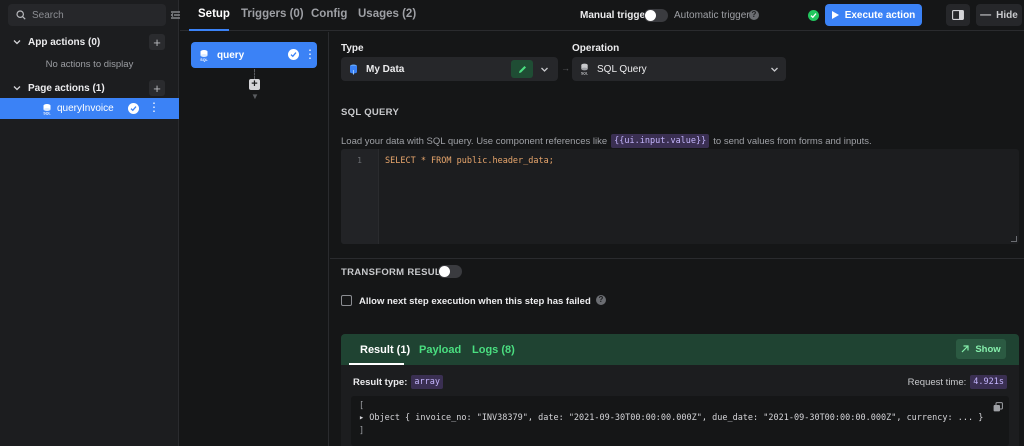  What do you see at coordinates (254, 84) in the screenshot?
I see `add-step-button: +` at bounding box center [254, 84].